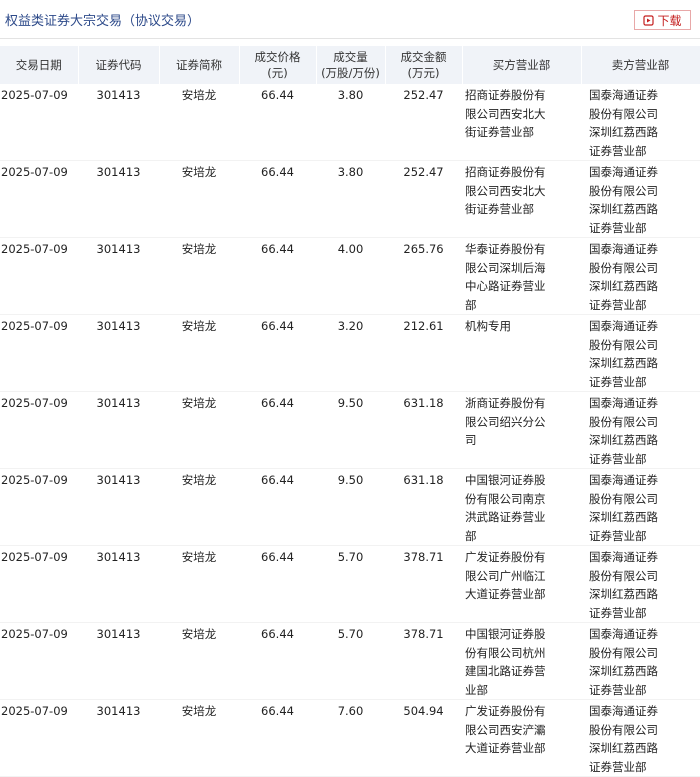  I want to click on cell-volume: 9.50, so click(350, 507).